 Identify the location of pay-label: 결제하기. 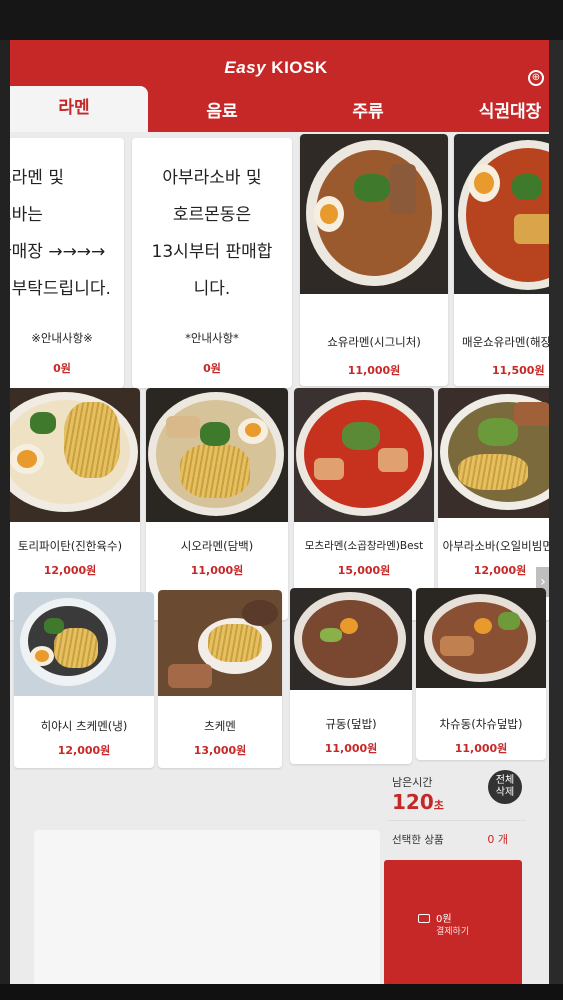
(453, 932).